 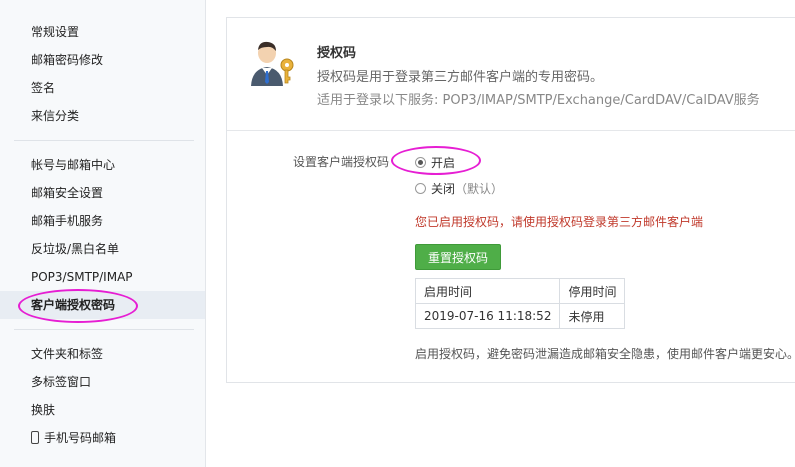 I want to click on auth-enabled-warning: 您已启用授权码，请使用授权码登录第三方邮件客户端, so click(x=559, y=222).